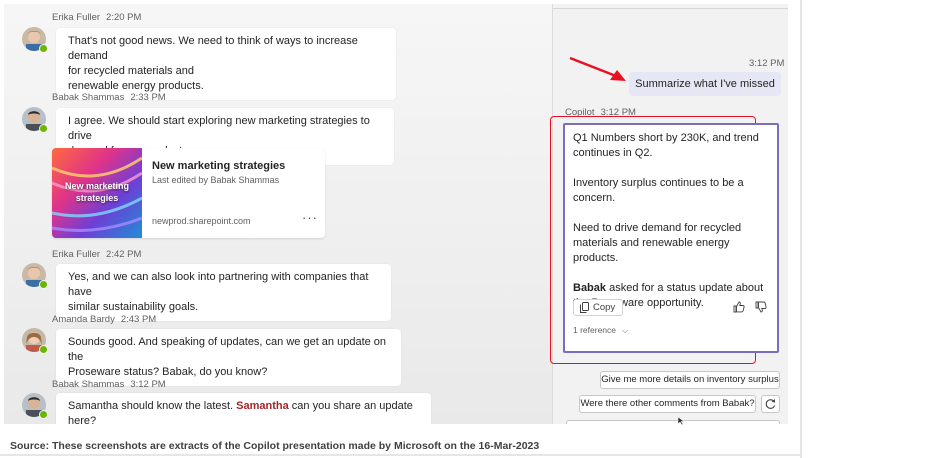 The image size is (940, 458). I want to click on message-time: 2:42 PM, so click(124, 254).